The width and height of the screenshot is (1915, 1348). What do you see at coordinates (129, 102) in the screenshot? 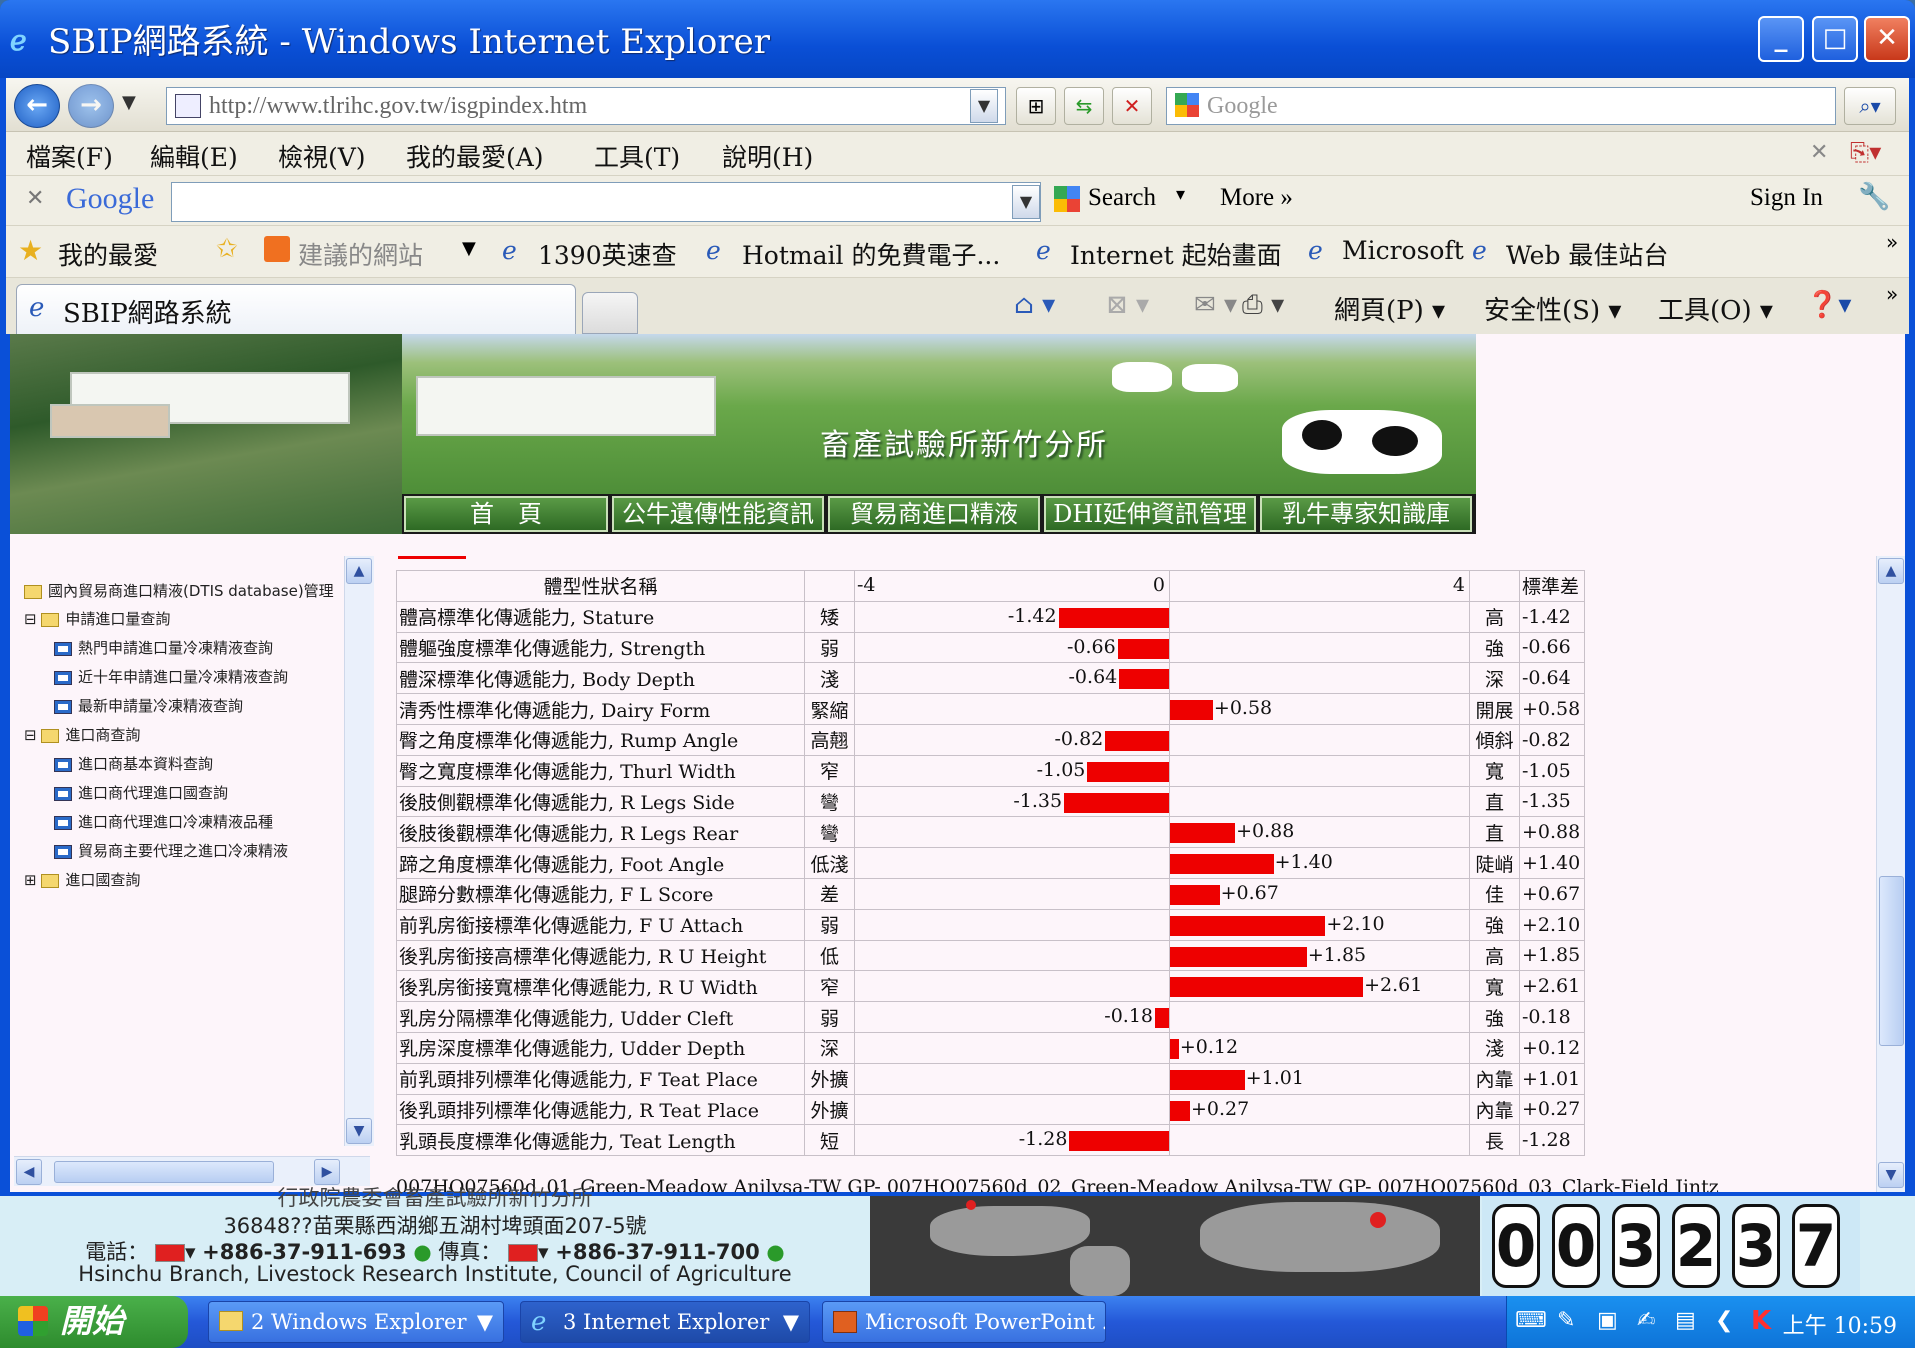
I see `history-dropdown-icon: ▼` at bounding box center [129, 102].